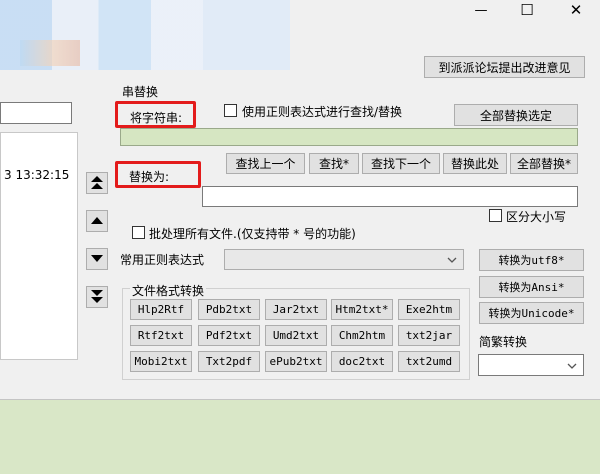  Describe the element at coordinates (481, 10) in the screenshot. I see `minimize-button: —` at that location.